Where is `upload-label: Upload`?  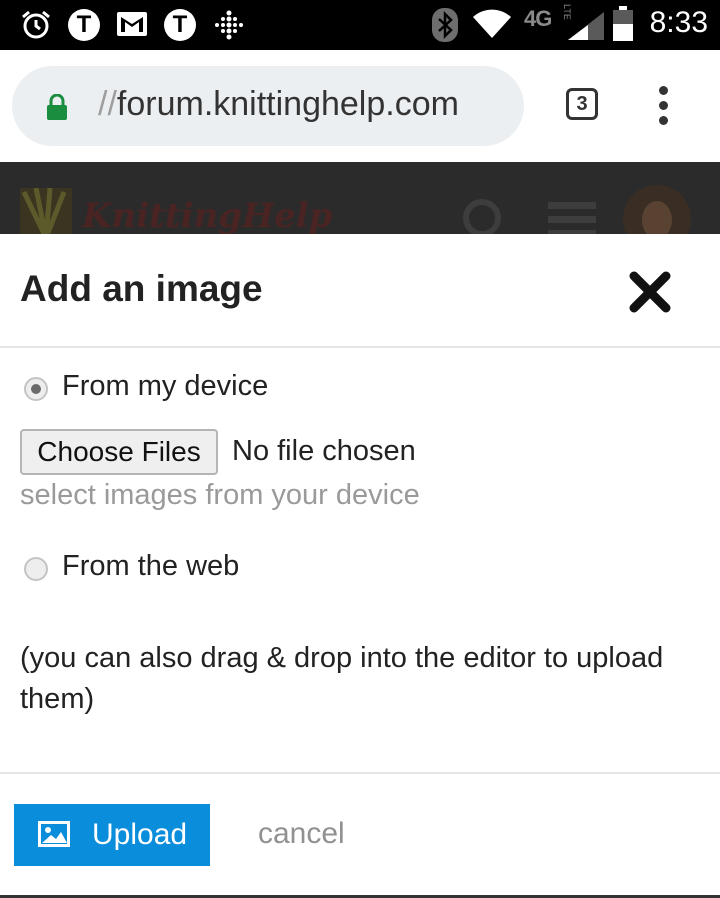
upload-label: Upload is located at coordinates (140, 834).